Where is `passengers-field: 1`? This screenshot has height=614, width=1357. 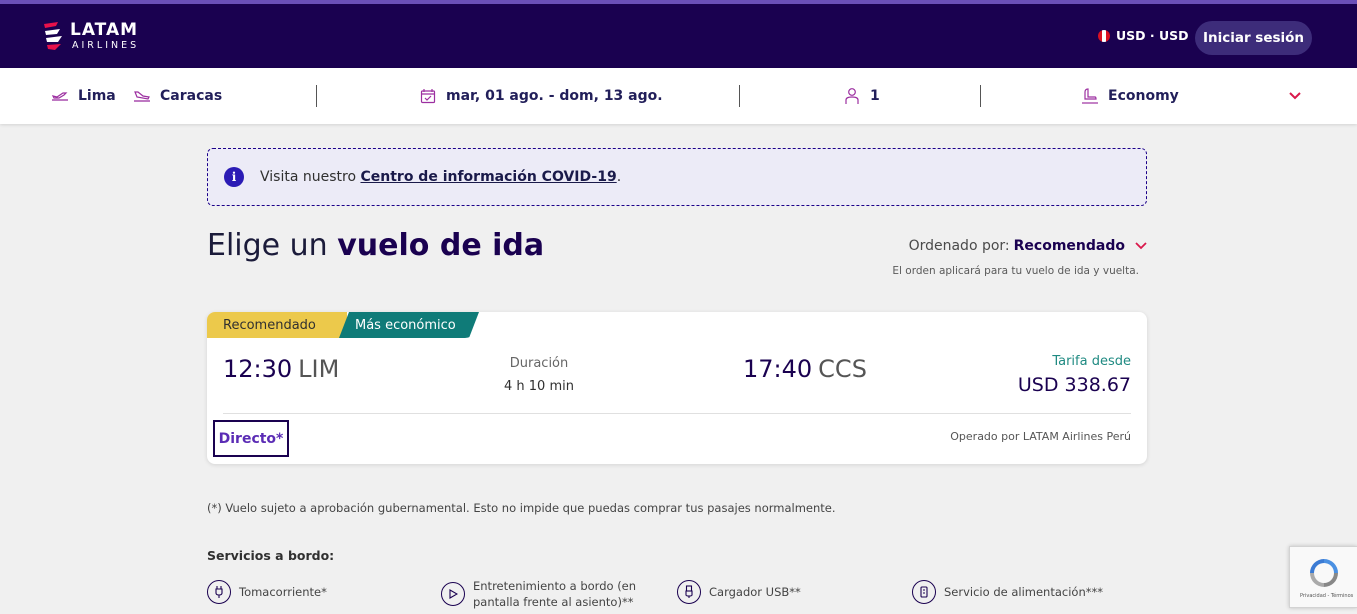
passengers-field: 1 is located at coordinates (861, 96).